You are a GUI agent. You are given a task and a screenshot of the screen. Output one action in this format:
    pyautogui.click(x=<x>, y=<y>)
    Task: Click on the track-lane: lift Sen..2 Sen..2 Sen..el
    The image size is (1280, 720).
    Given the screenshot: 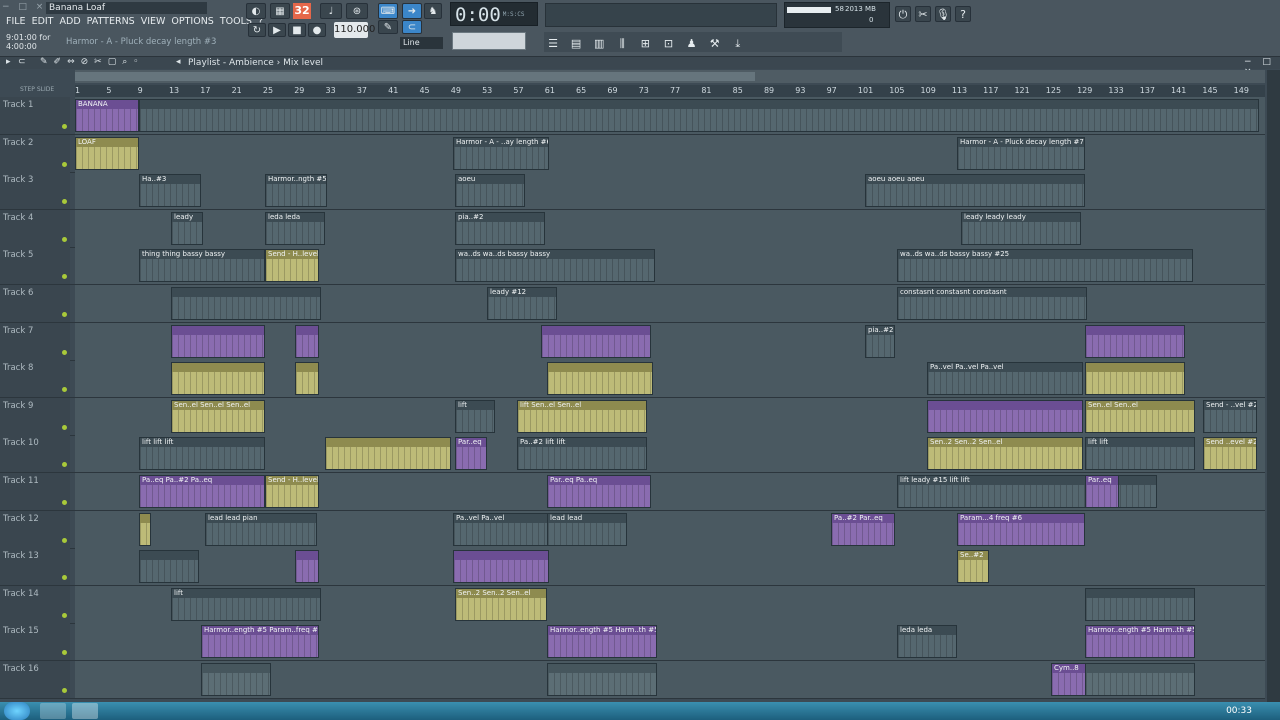 What is the action you would take?
    pyautogui.click(x=670, y=604)
    